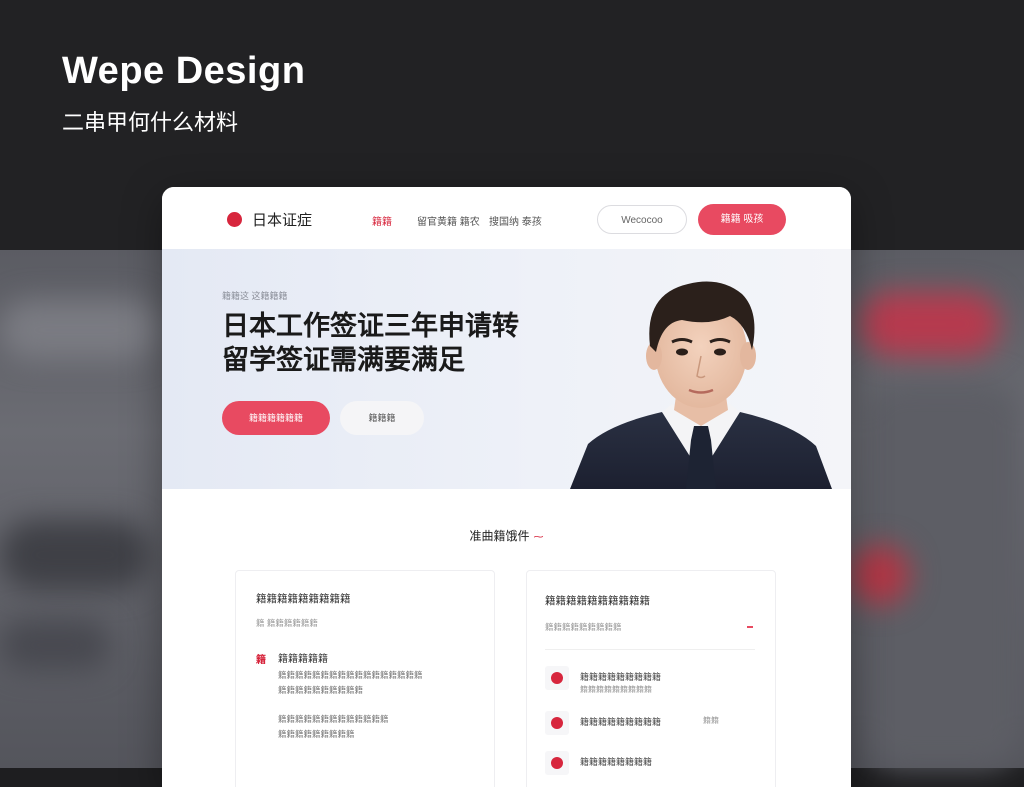  Describe the element at coordinates (538, 537) in the screenshot. I see `section-deco-icon: ⁓` at that location.